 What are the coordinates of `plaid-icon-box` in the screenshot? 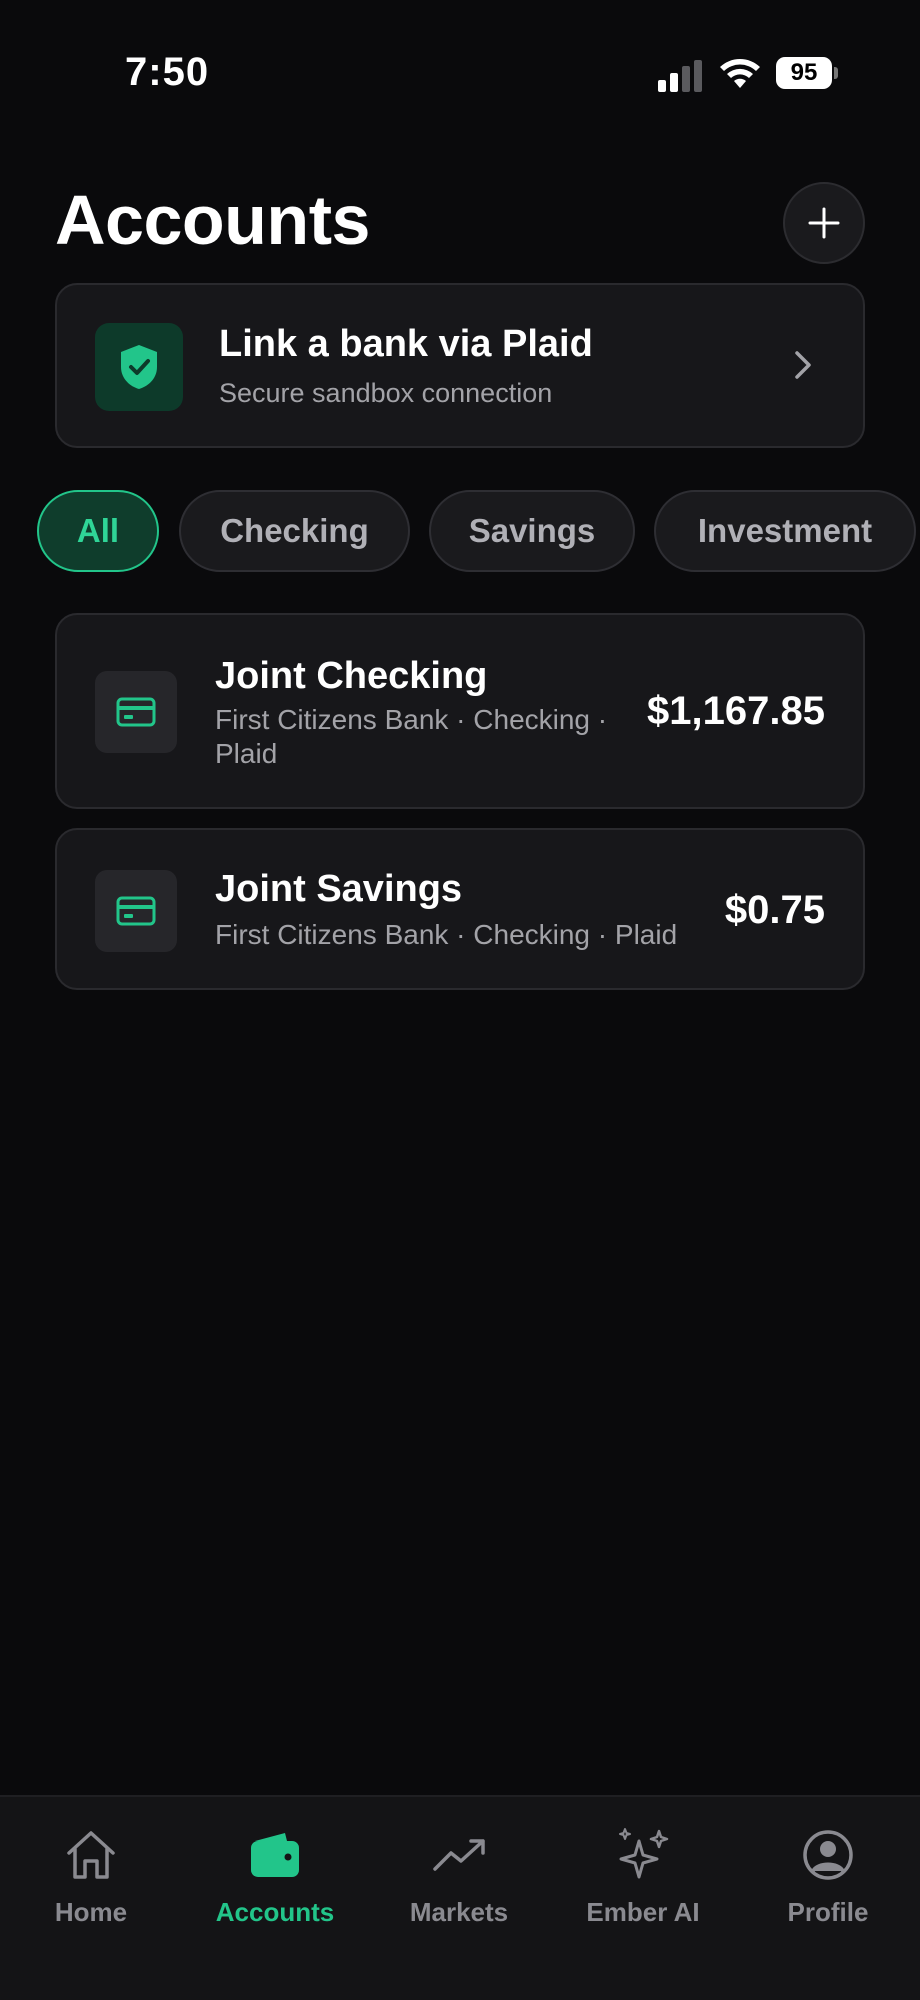 It's located at (139, 367).